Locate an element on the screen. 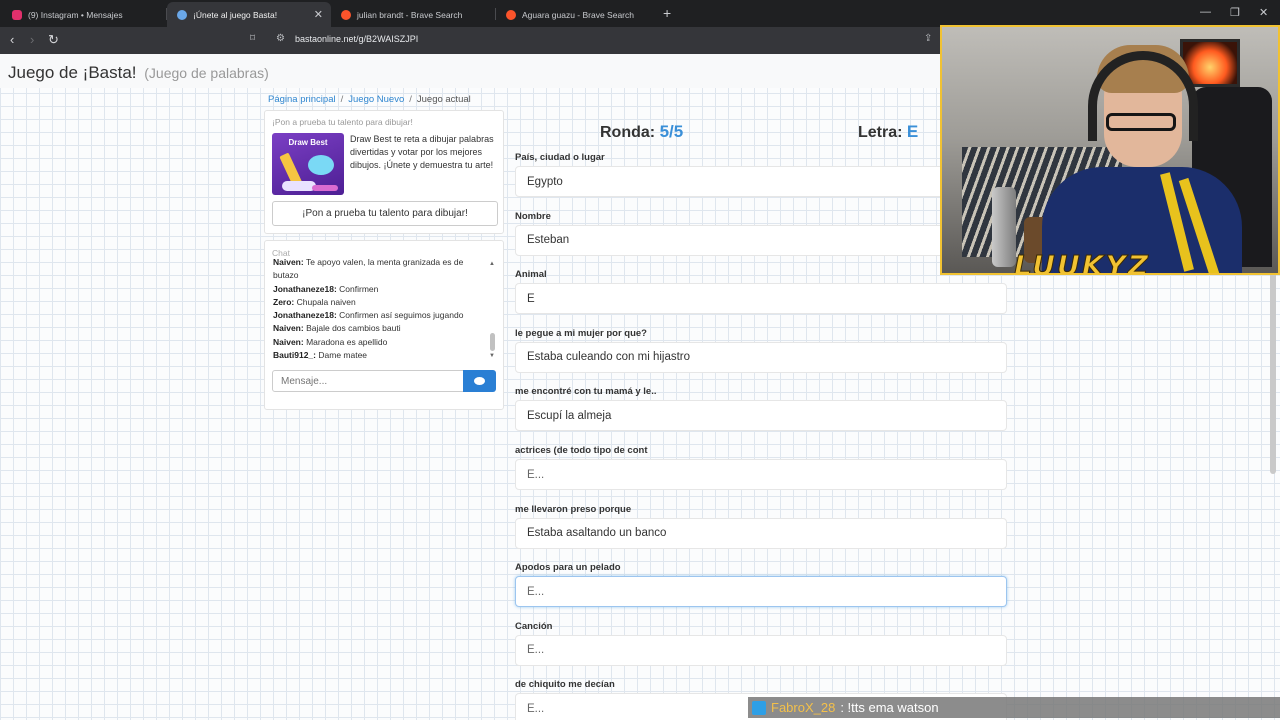 The height and width of the screenshot is (720, 1280). comment-icon is located at coordinates (479, 381).